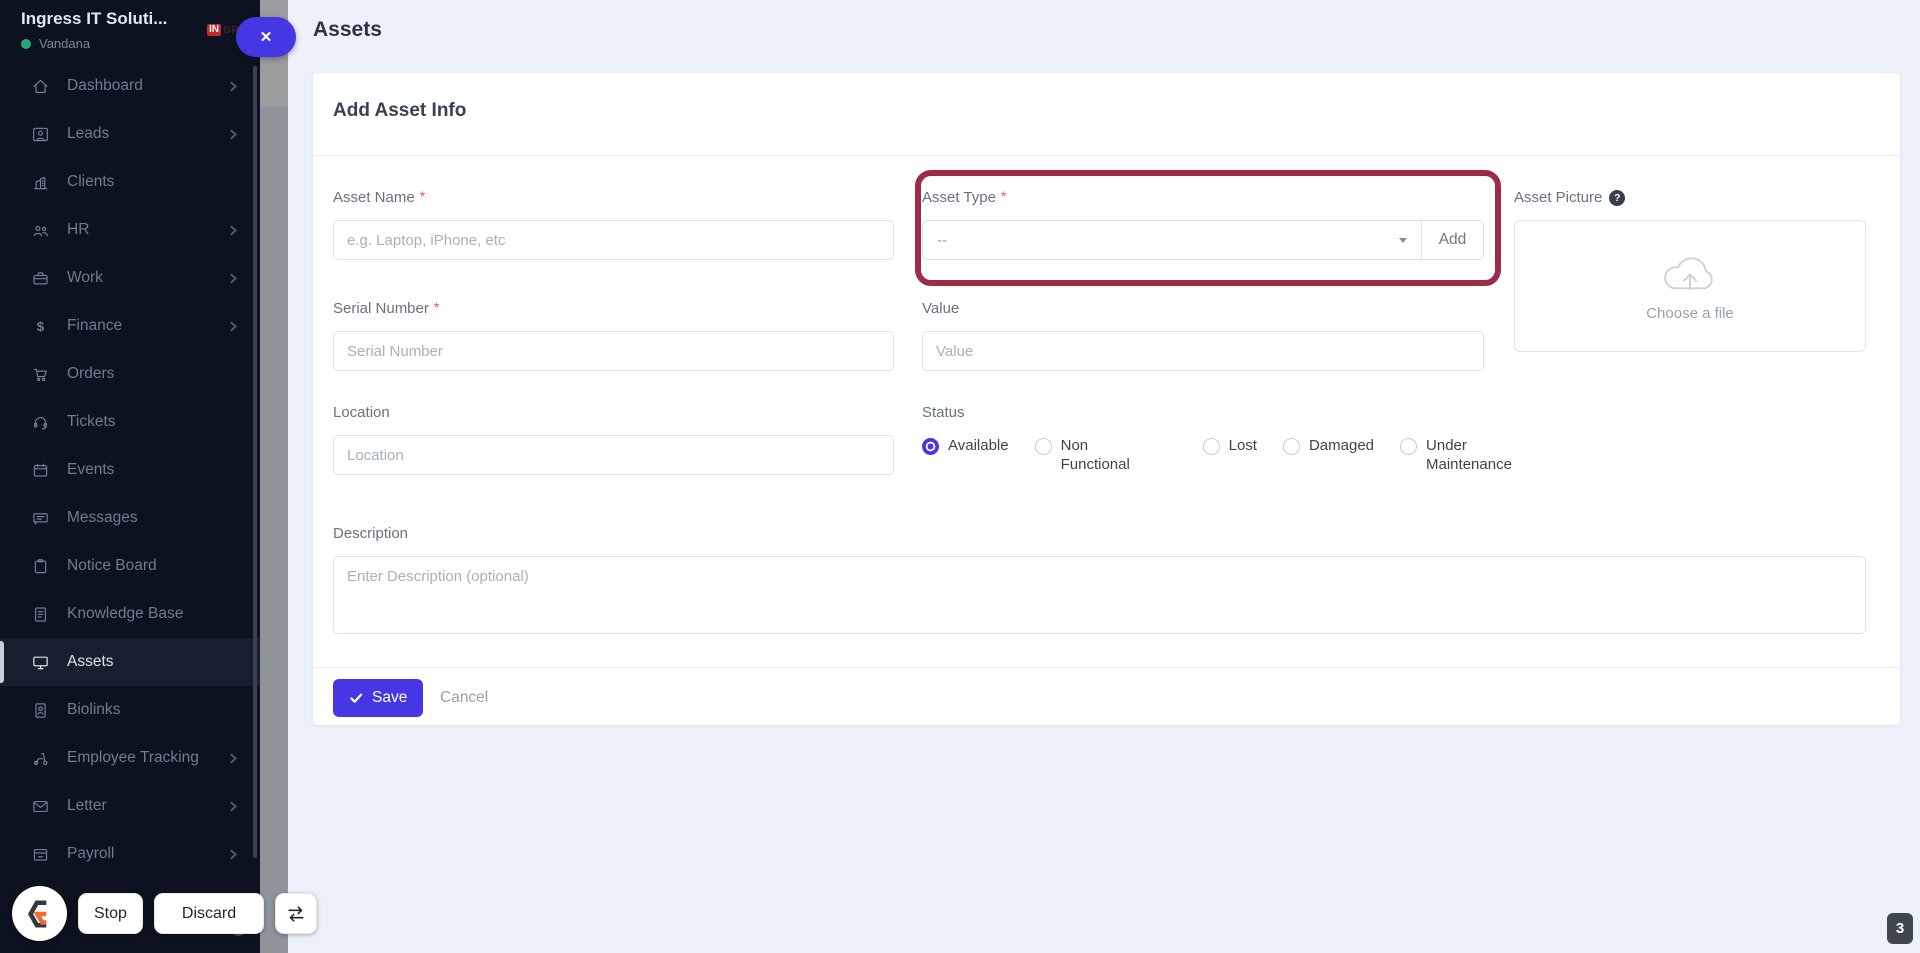 The height and width of the screenshot is (953, 1920). I want to click on description-textarea, so click(1099, 595).